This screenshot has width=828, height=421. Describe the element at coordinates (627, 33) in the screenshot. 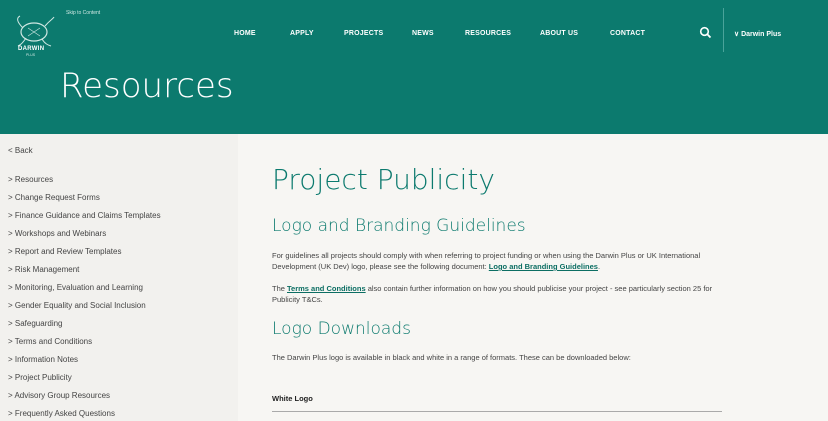

I see `nav-contact: CONTACT` at that location.